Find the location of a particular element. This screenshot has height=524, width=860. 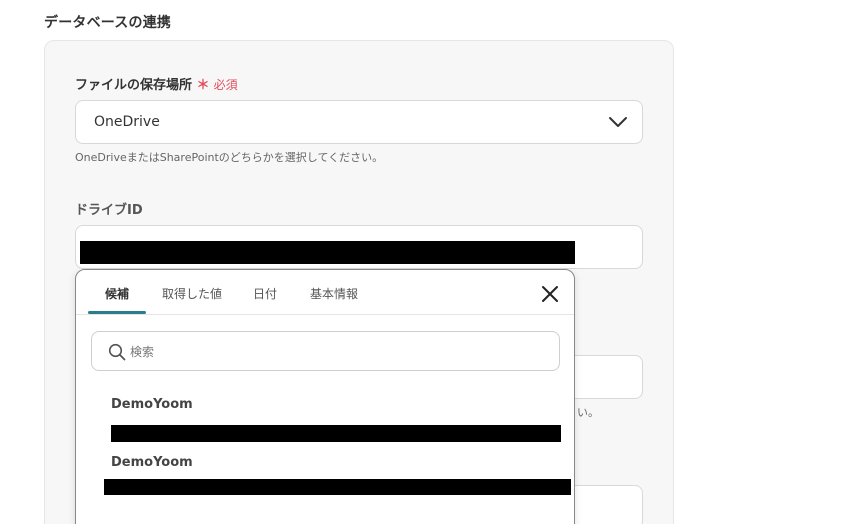

section-title: データベースの連携 is located at coordinates (108, 23).